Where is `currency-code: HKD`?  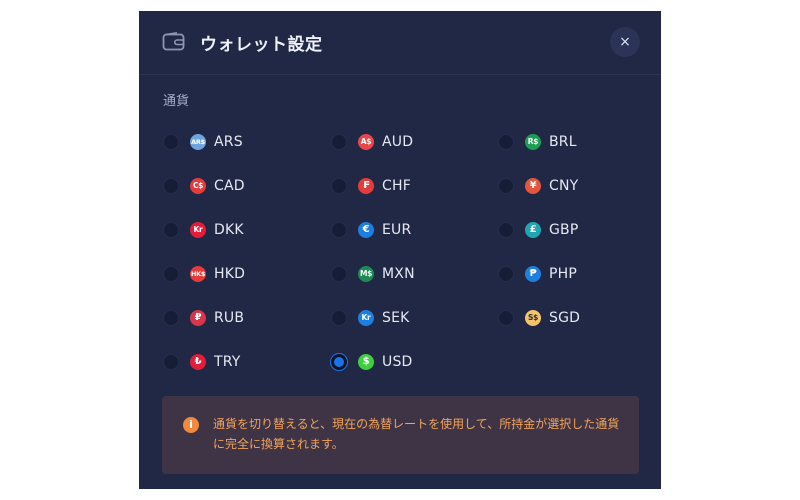
currency-code: HKD is located at coordinates (230, 274).